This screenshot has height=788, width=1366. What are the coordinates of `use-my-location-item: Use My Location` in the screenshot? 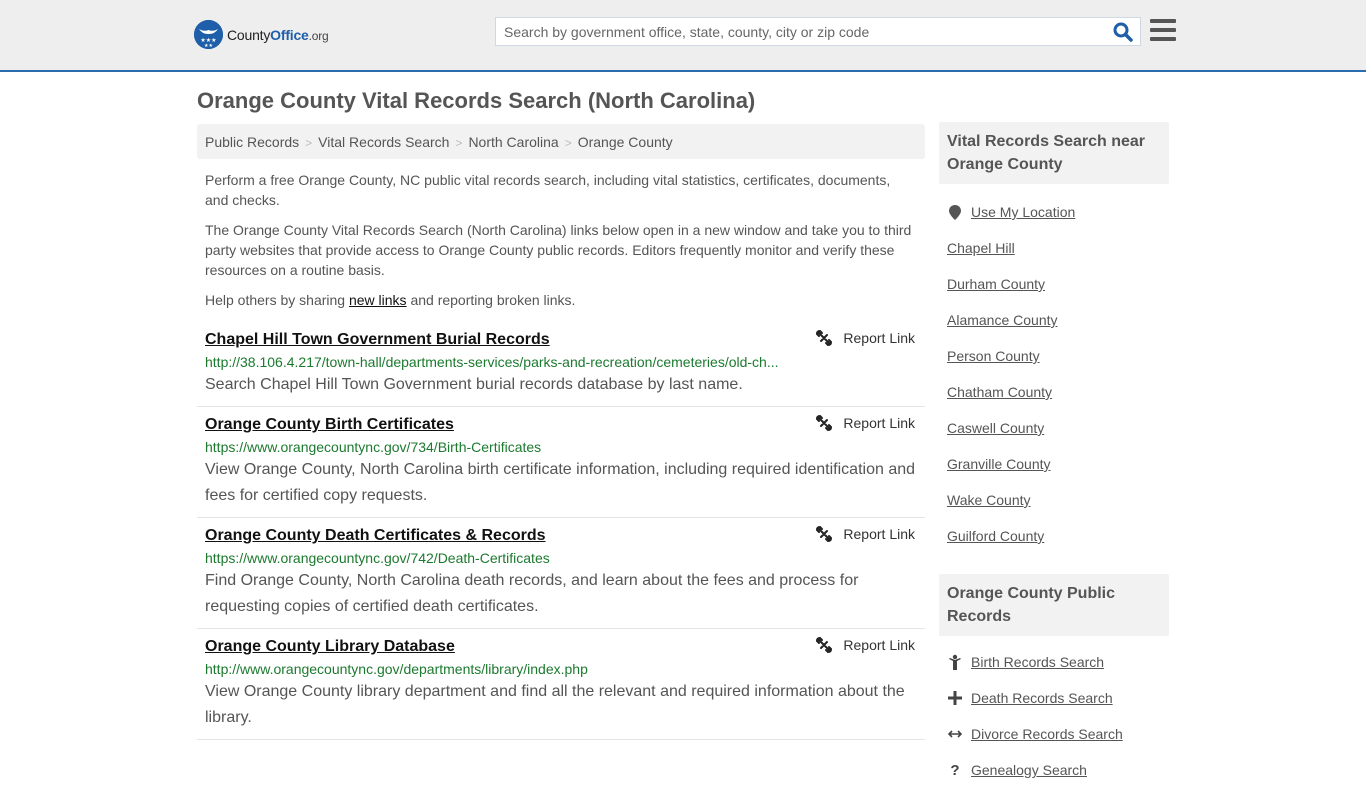 It's located at (1054, 212).